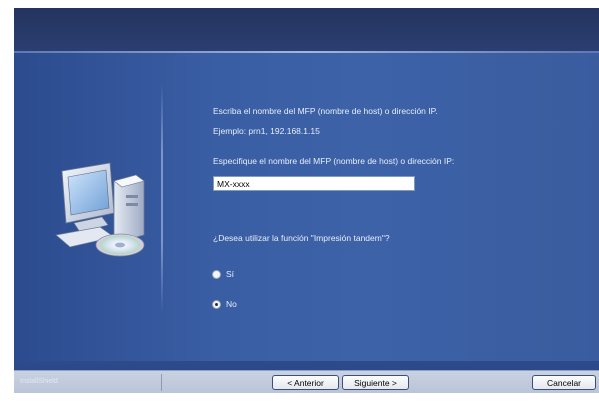  I want to click on title-bar, so click(306, 29).